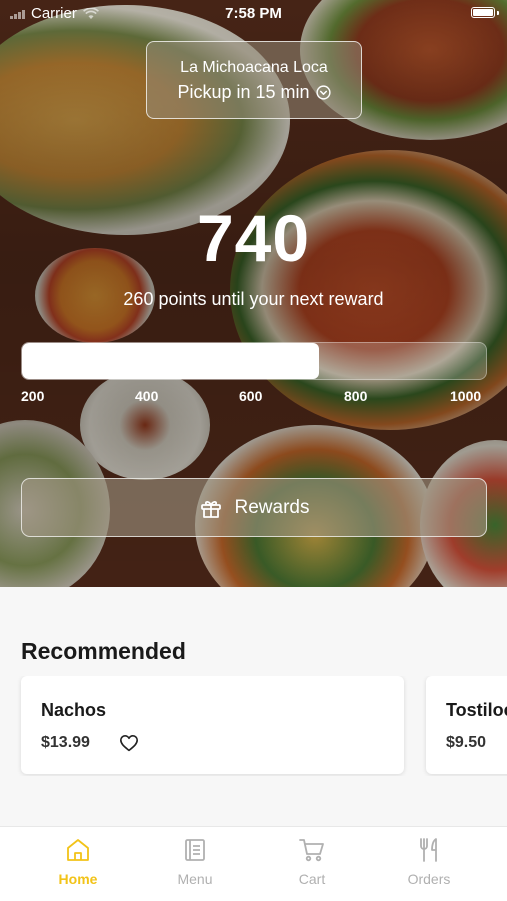  Describe the element at coordinates (312, 879) in the screenshot. I see `tab-cart-label: Cart` at that location.